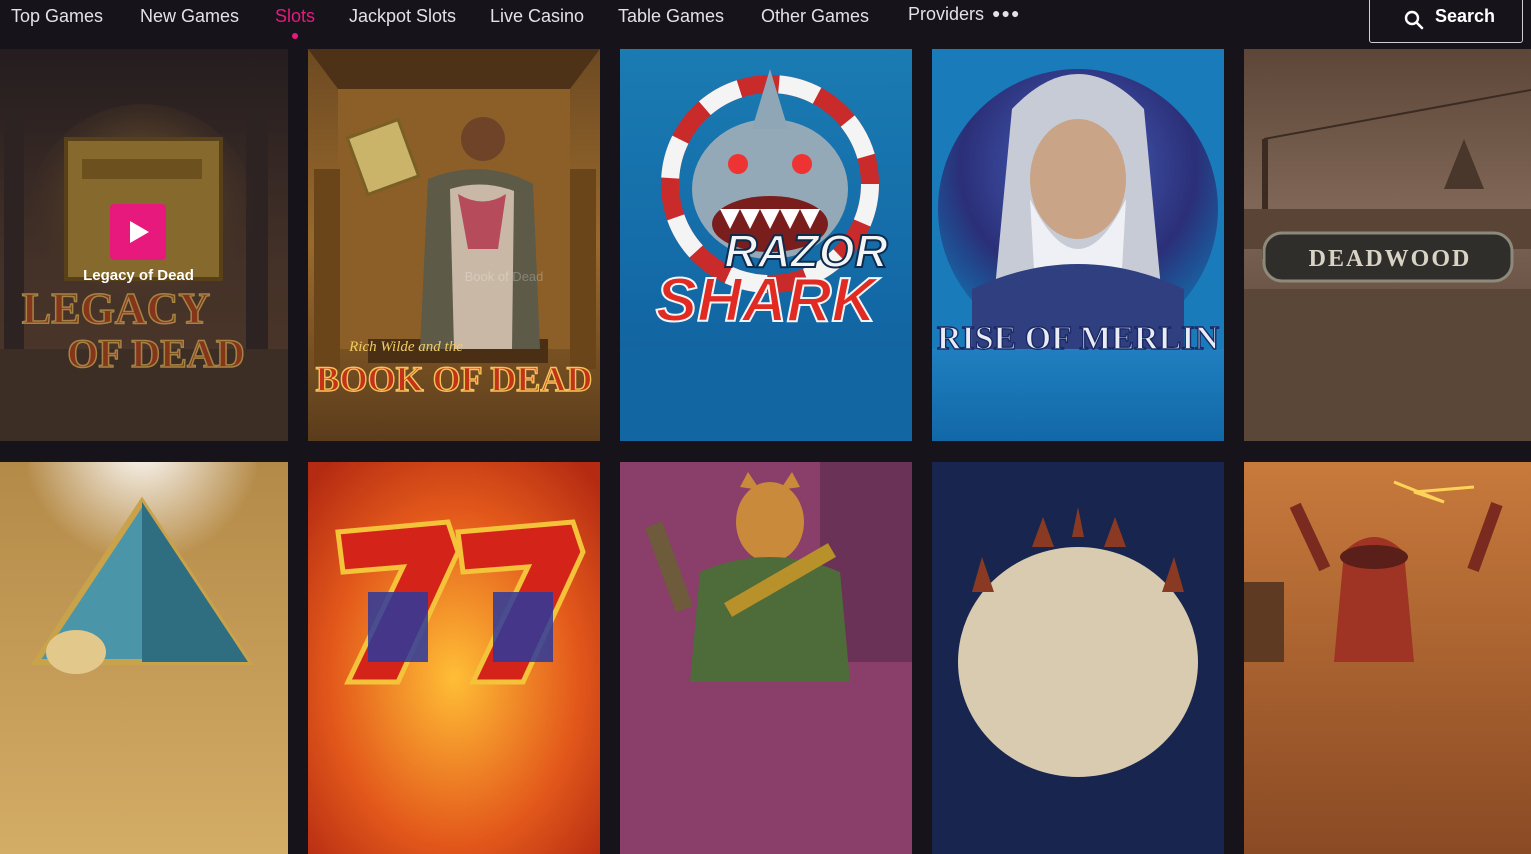 The width and height of the screenshot is (1531, 854). I want to click on art-title: BOOK OF DEAD, so click(454, 379).